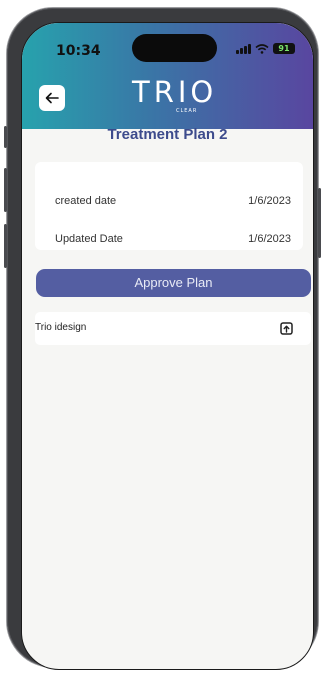 The image size is (322, 673). I want to click on status-icons: 91, so click(265, 48).